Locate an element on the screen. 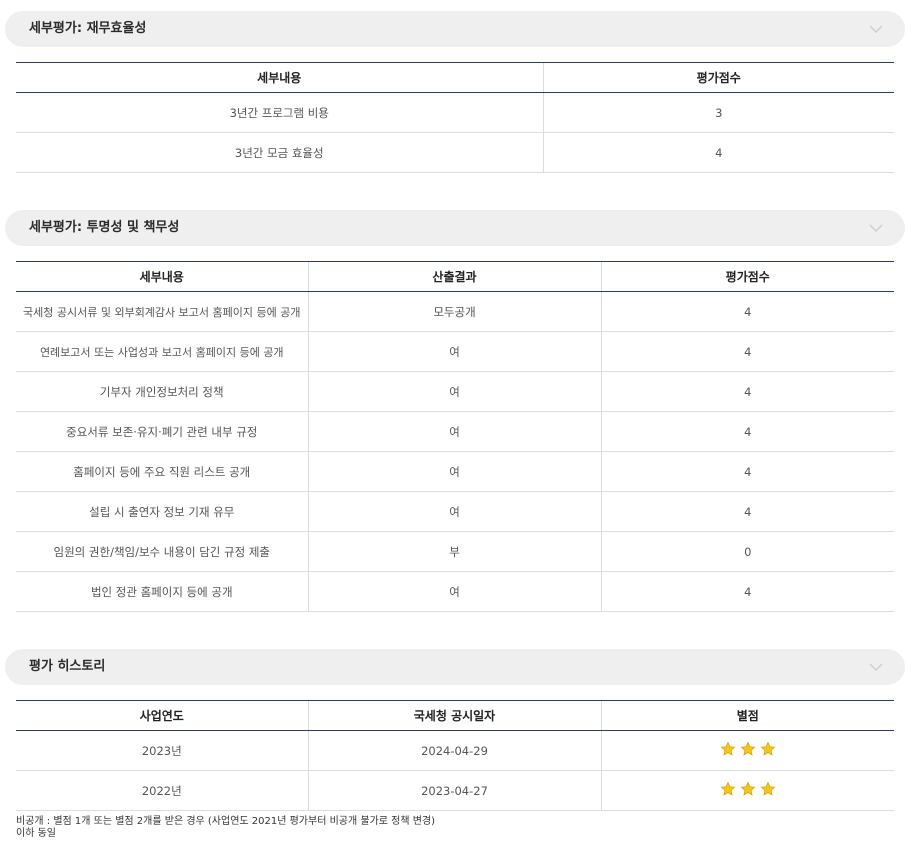 The width and height of the screenshot is (912, 845). column-header: 별점 is located at coordinates (747, 715).